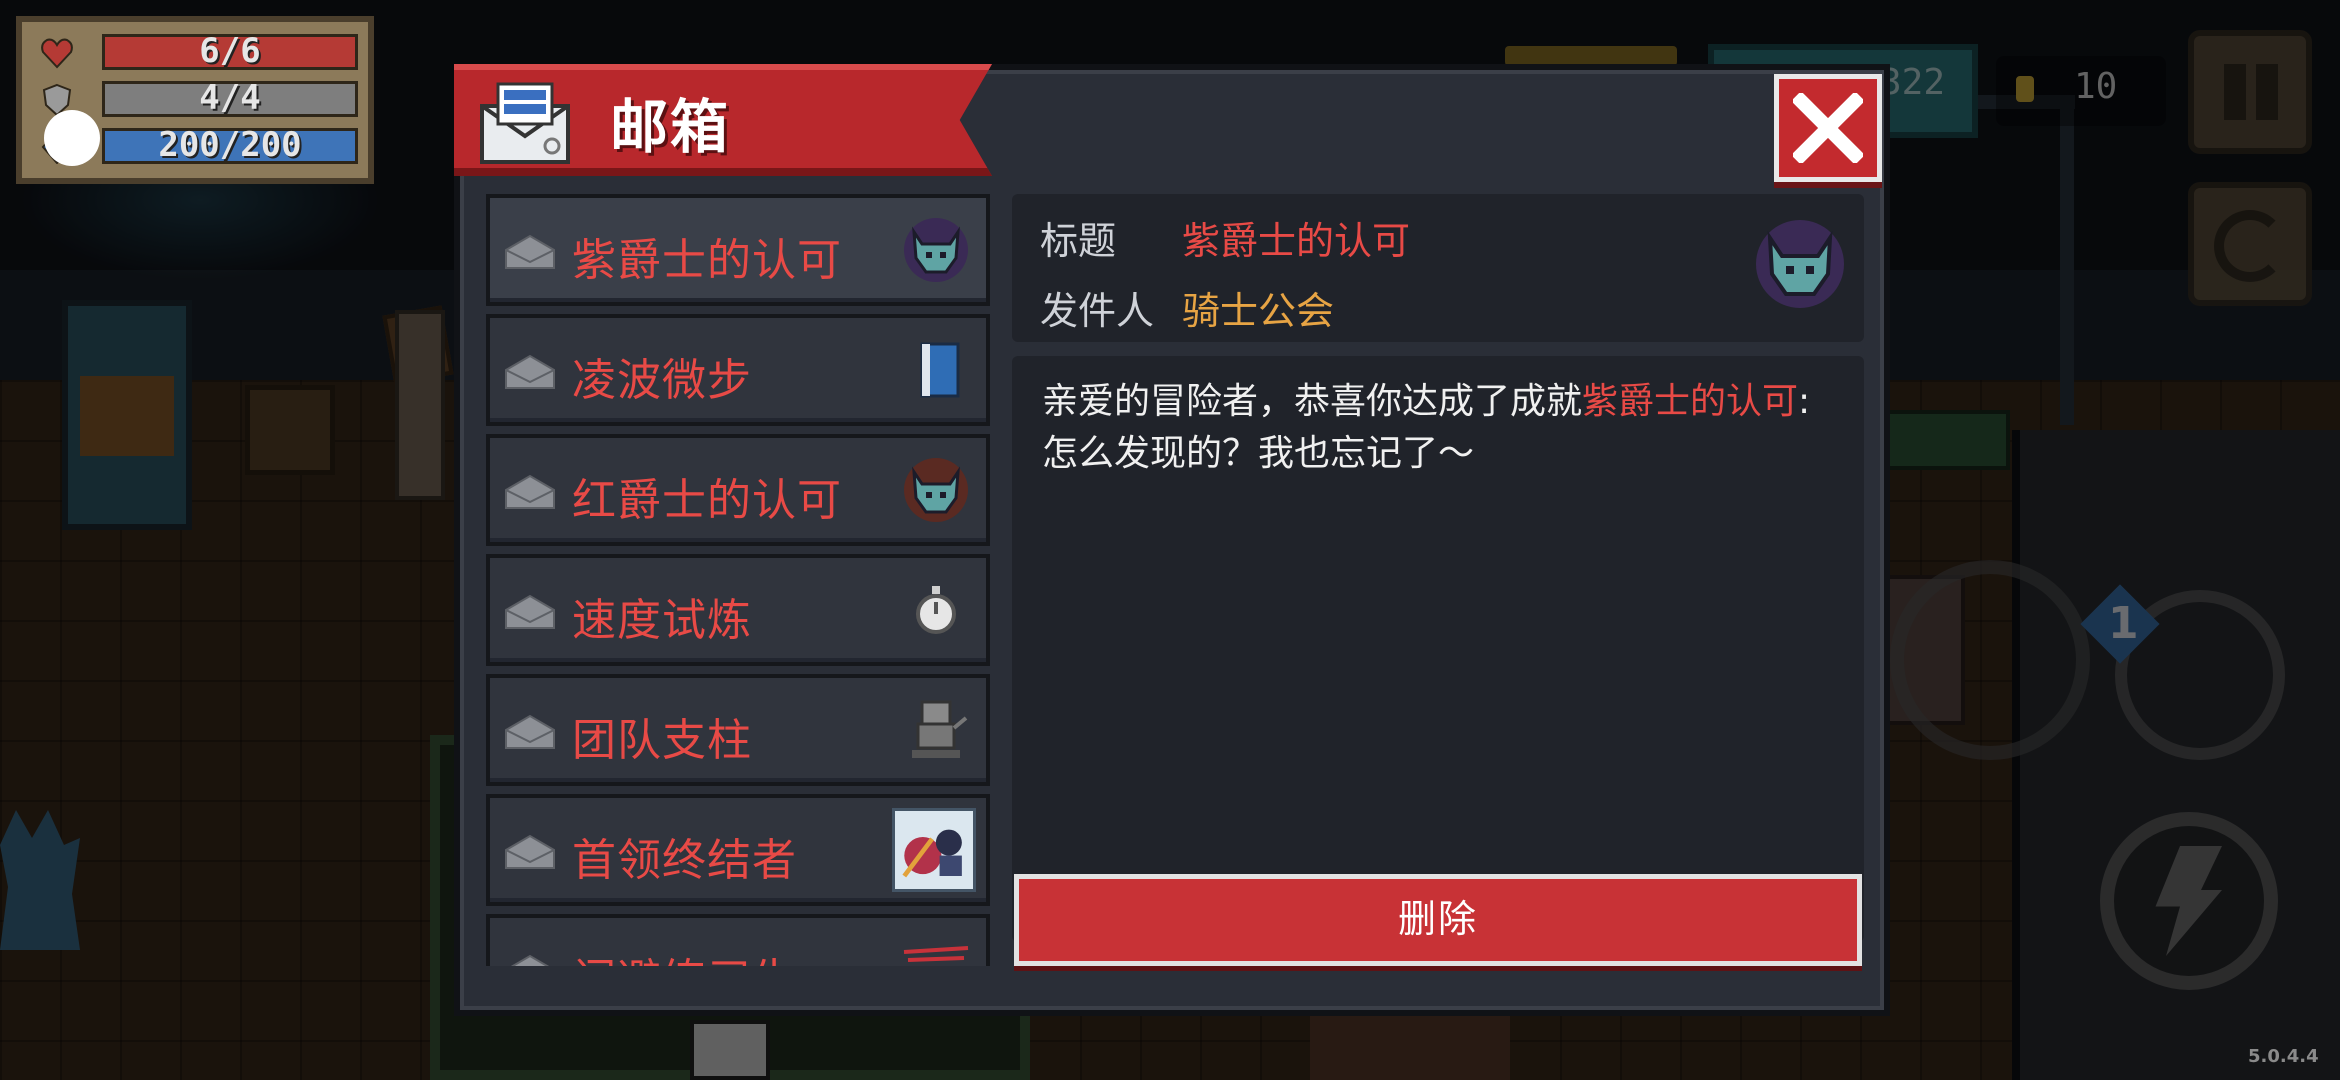 The image size is (2340, 1080). What do you see at coordinates (230, 51) in the screenshot?
I see `hp-value: 6/6` at bounding box center [230, 51].